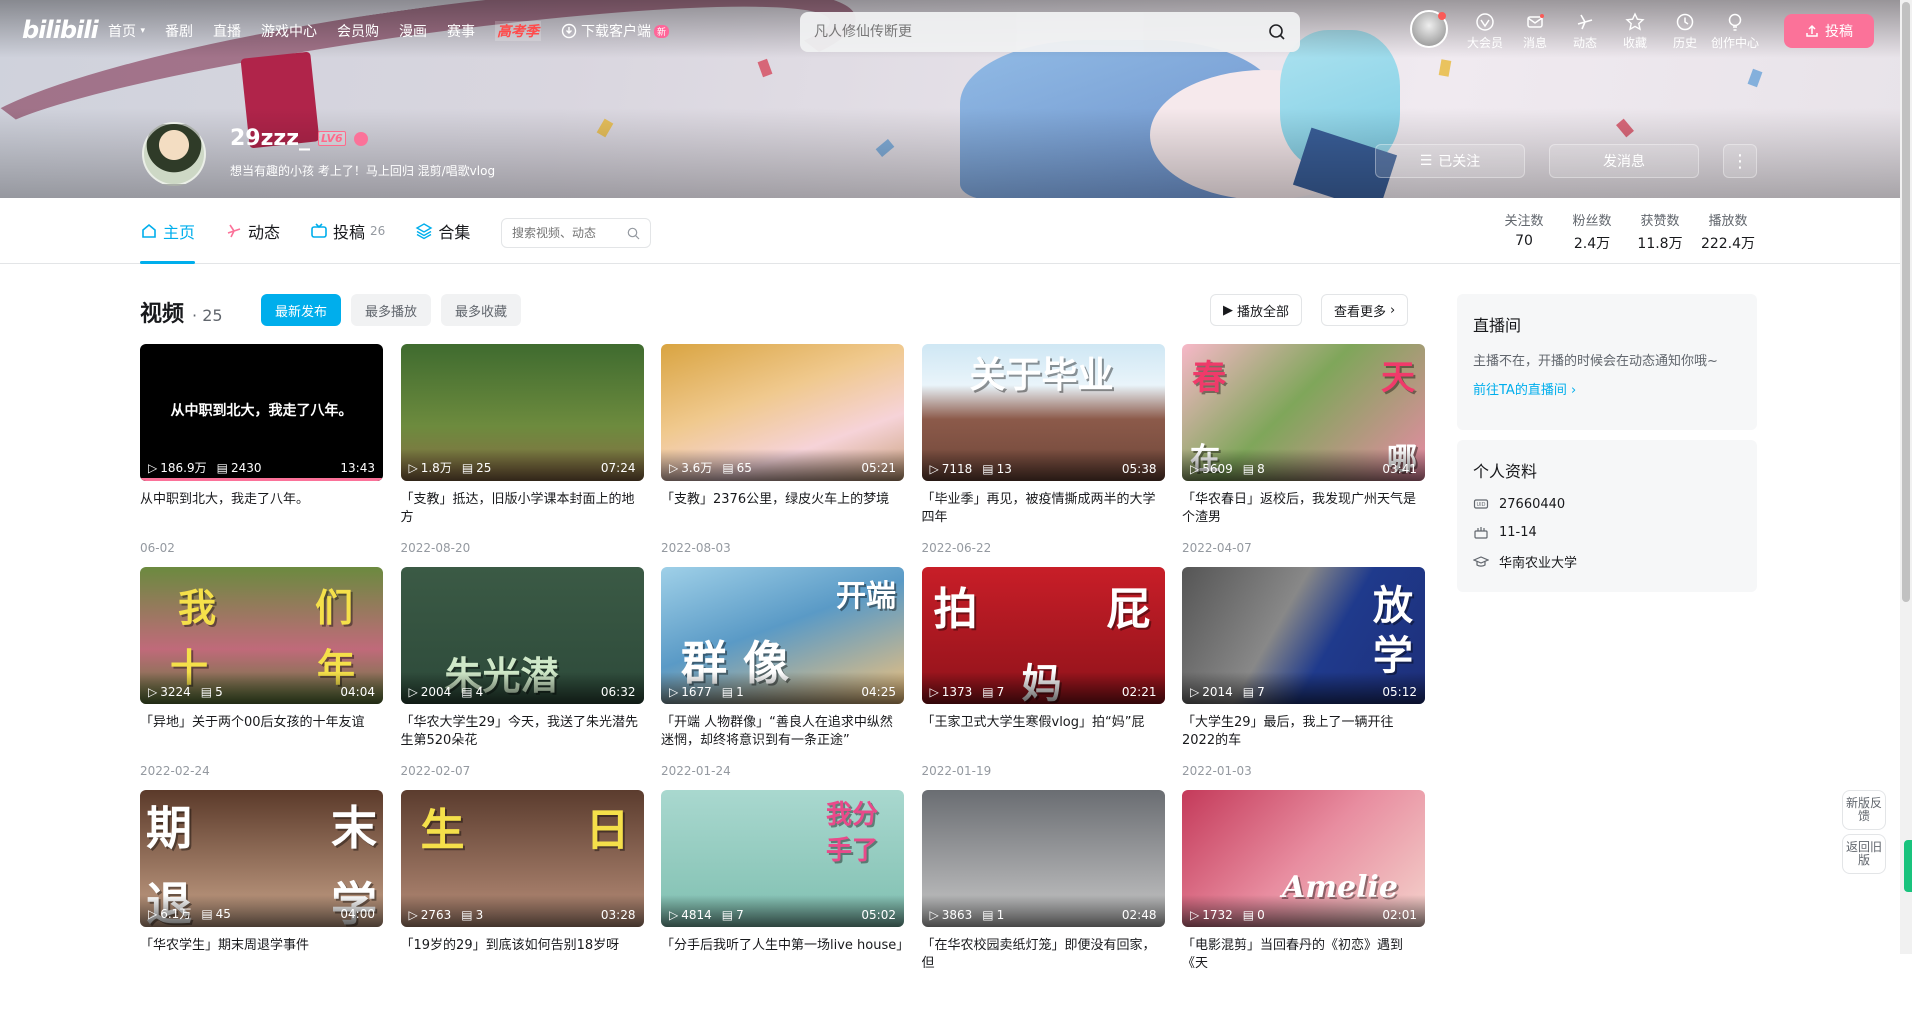 This screenshot has height=1013, width=1912. Describe the element at coordinates (517, 31) in the screenshot. I see `nav-gaokao: 高考季` at that location.